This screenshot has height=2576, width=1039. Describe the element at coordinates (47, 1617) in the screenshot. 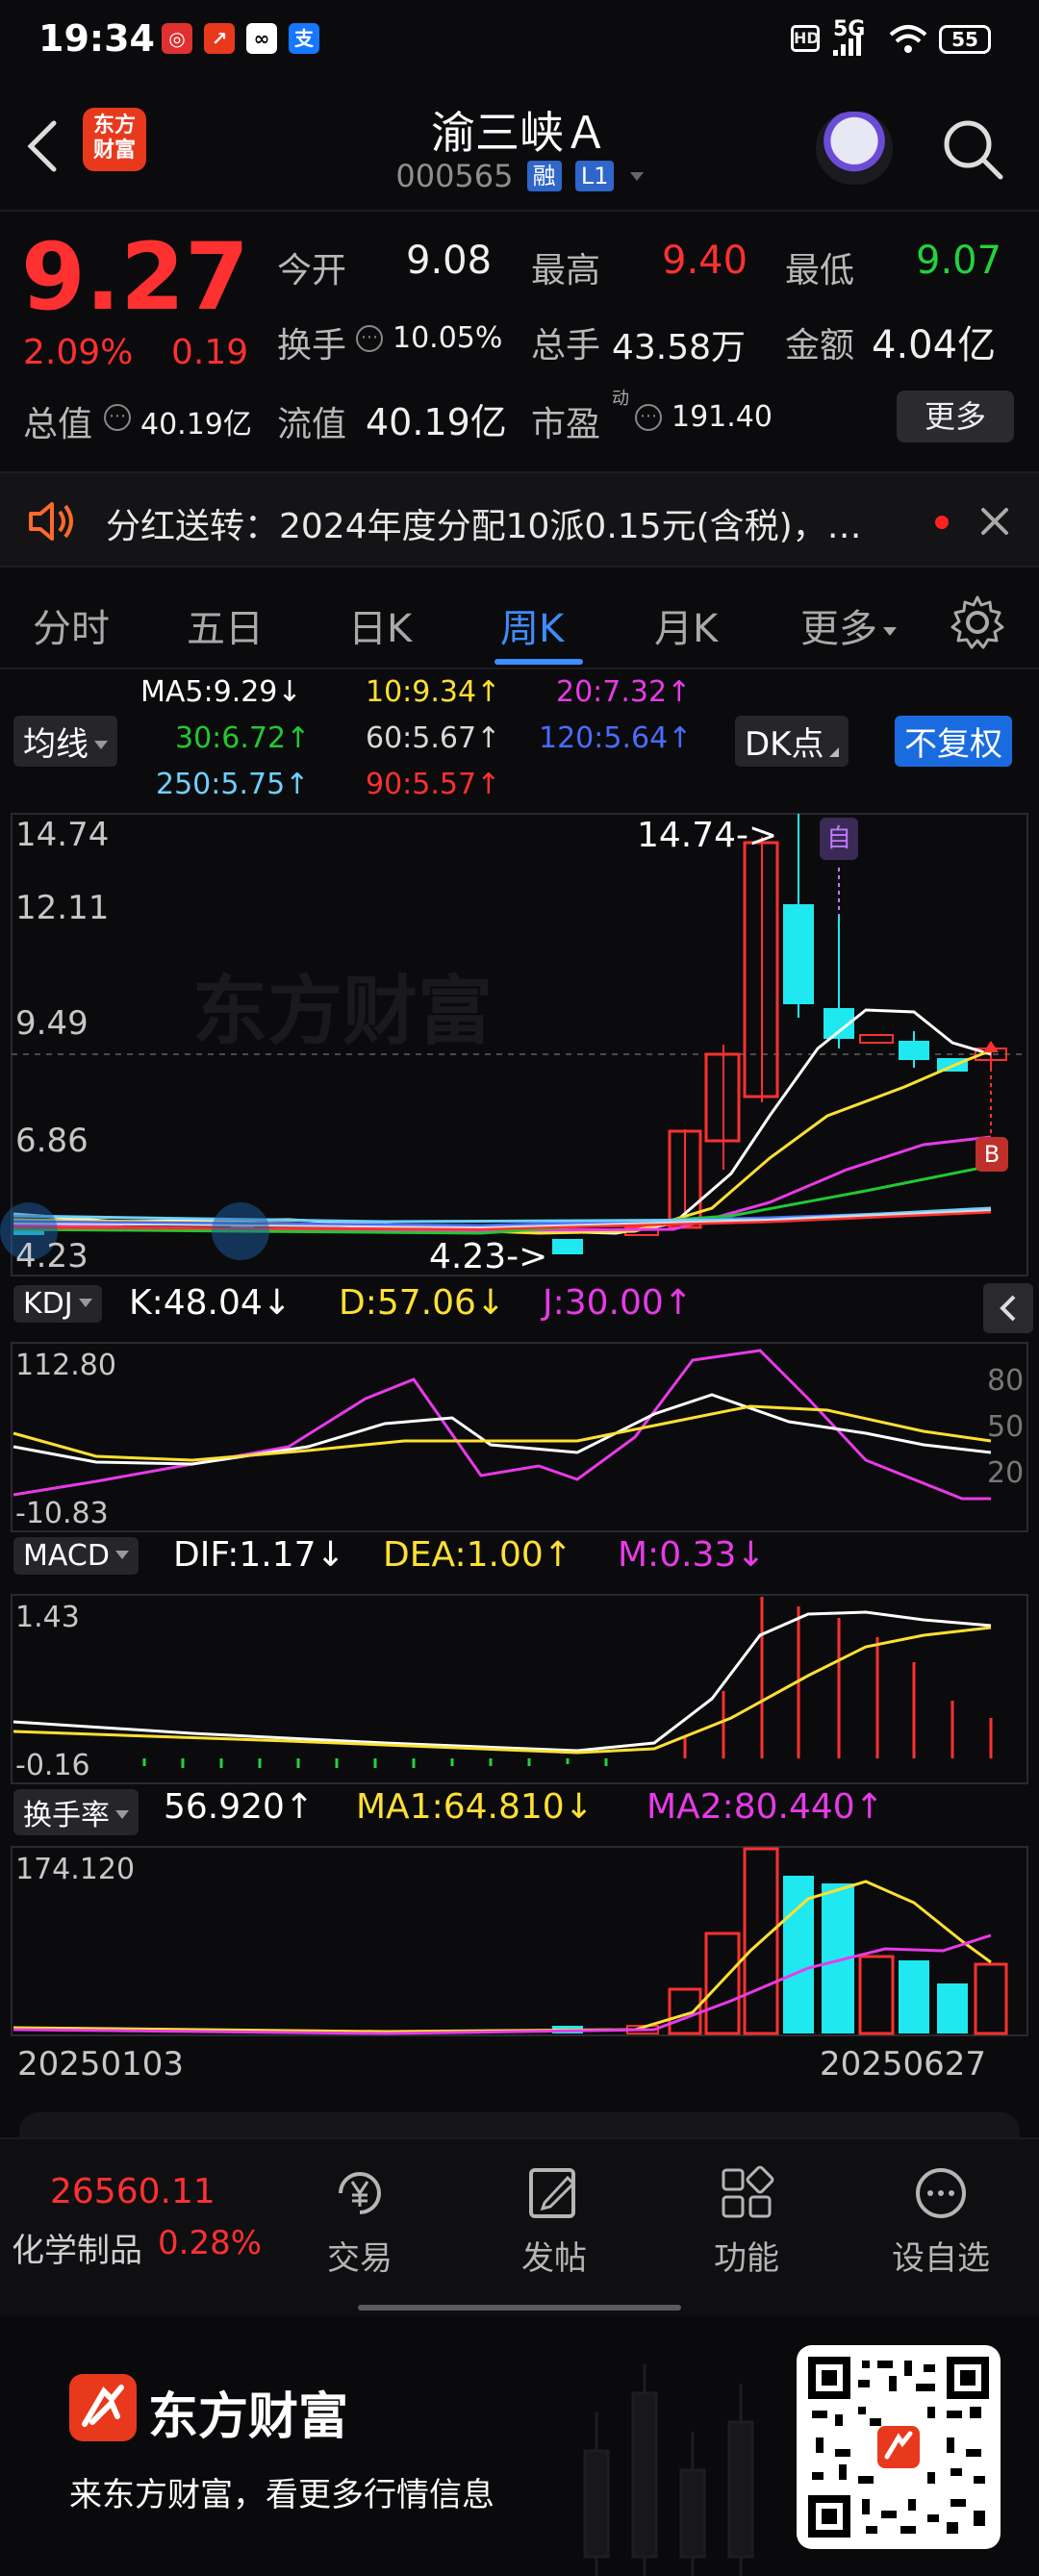

I see `macd-y-top: 1.43` at that location.